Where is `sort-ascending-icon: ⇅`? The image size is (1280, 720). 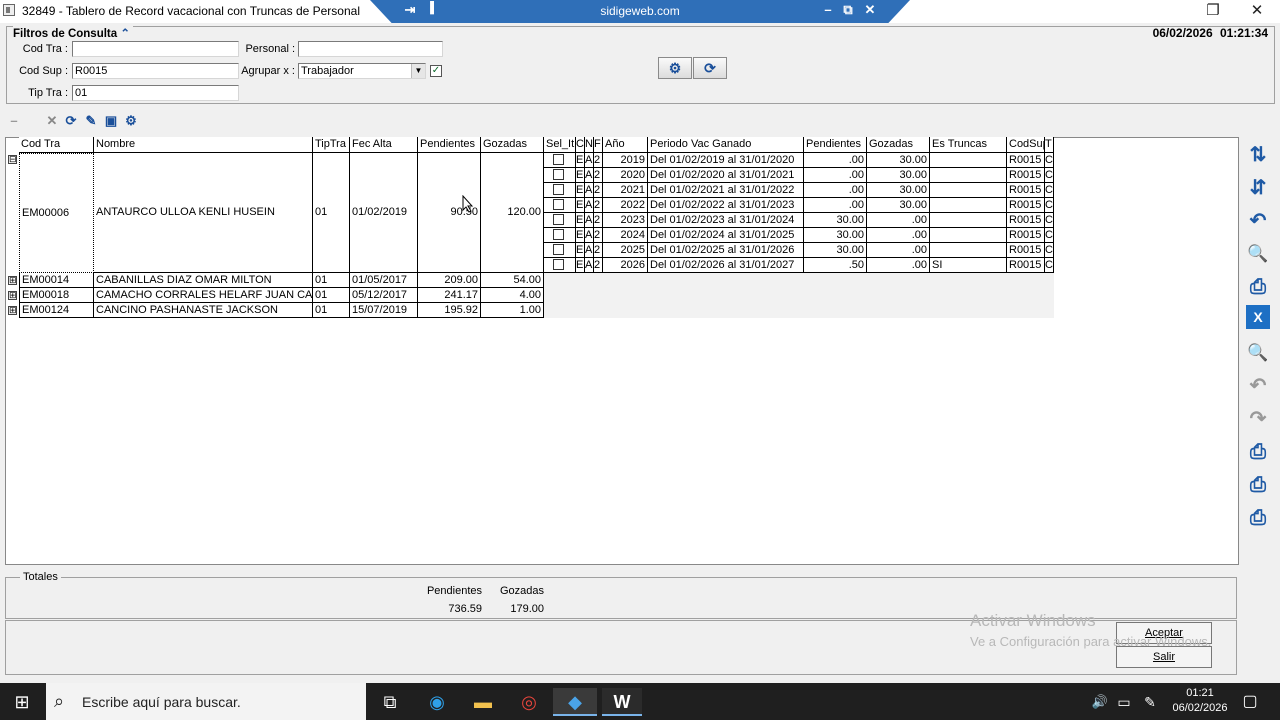 sort-ascending-icon: ⇅ is located at coordinates (1258, 155).